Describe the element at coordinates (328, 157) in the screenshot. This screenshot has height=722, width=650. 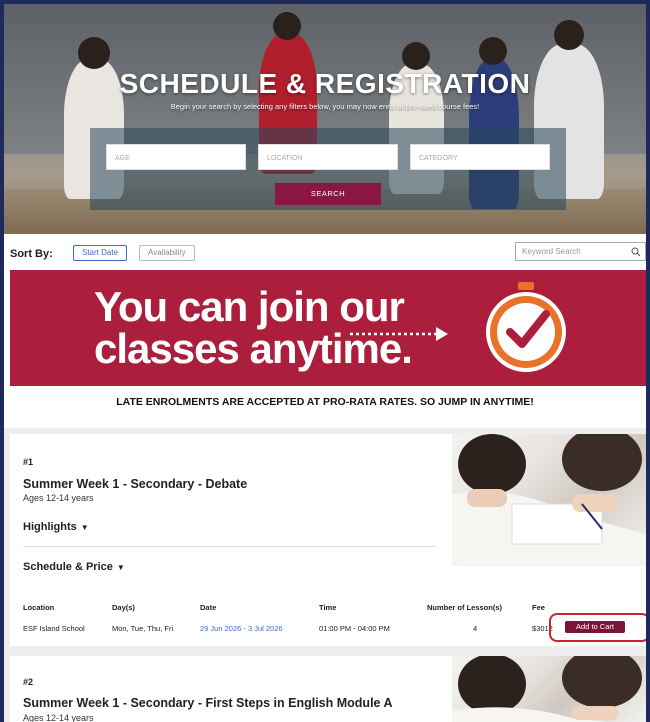
I see `location-filter: LOCATION` at that location.